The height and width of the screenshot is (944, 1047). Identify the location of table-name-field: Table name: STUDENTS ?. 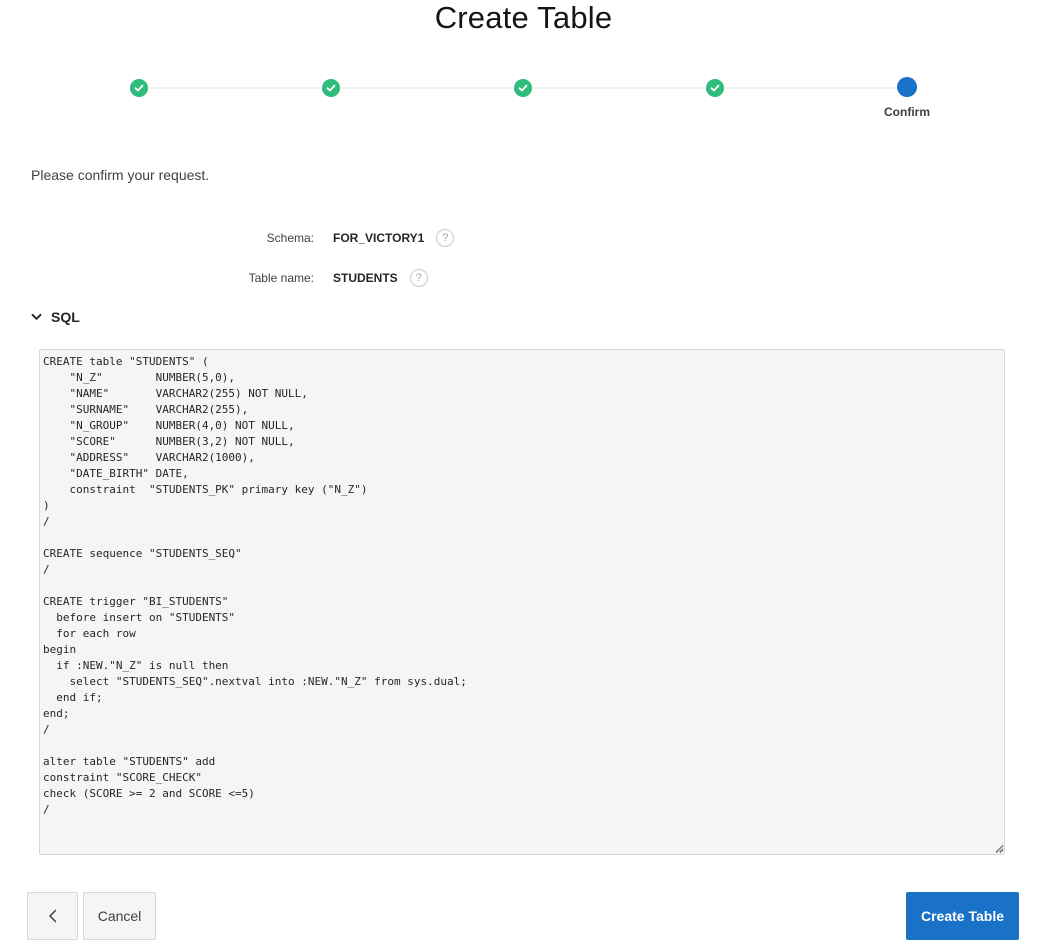
(214, 278).